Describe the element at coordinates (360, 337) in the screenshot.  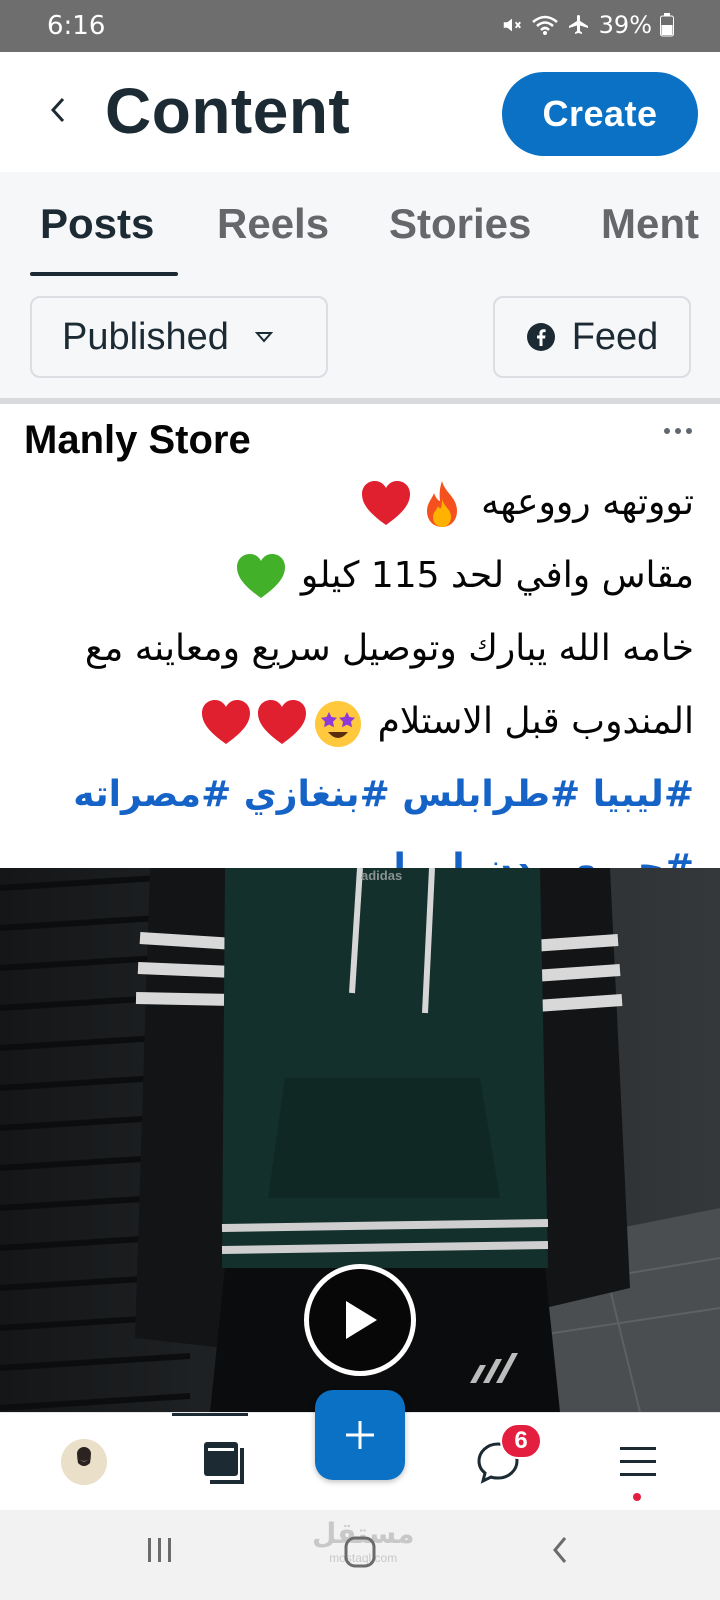
I see `filter-bar: Published Feed` at that location.